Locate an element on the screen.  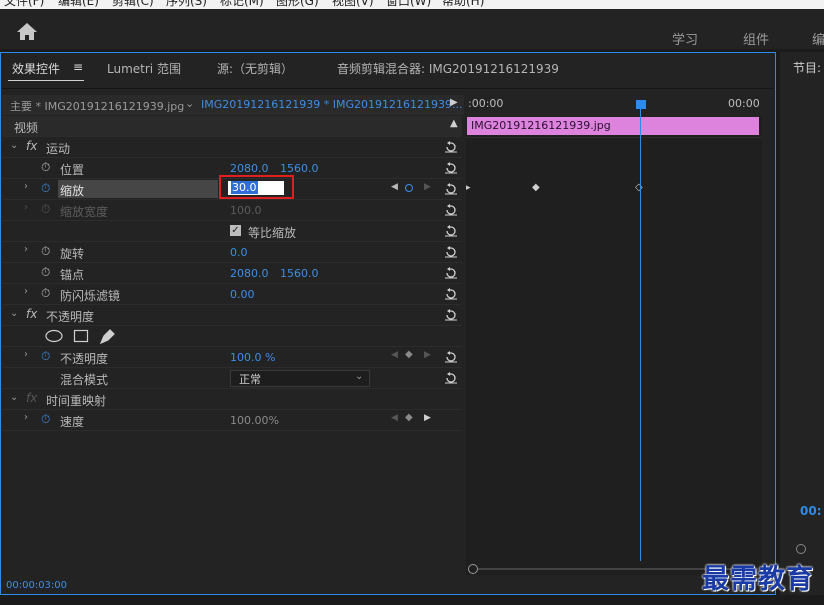
menu-clip: 剪辑(C) is located at coordinates (133, 4).